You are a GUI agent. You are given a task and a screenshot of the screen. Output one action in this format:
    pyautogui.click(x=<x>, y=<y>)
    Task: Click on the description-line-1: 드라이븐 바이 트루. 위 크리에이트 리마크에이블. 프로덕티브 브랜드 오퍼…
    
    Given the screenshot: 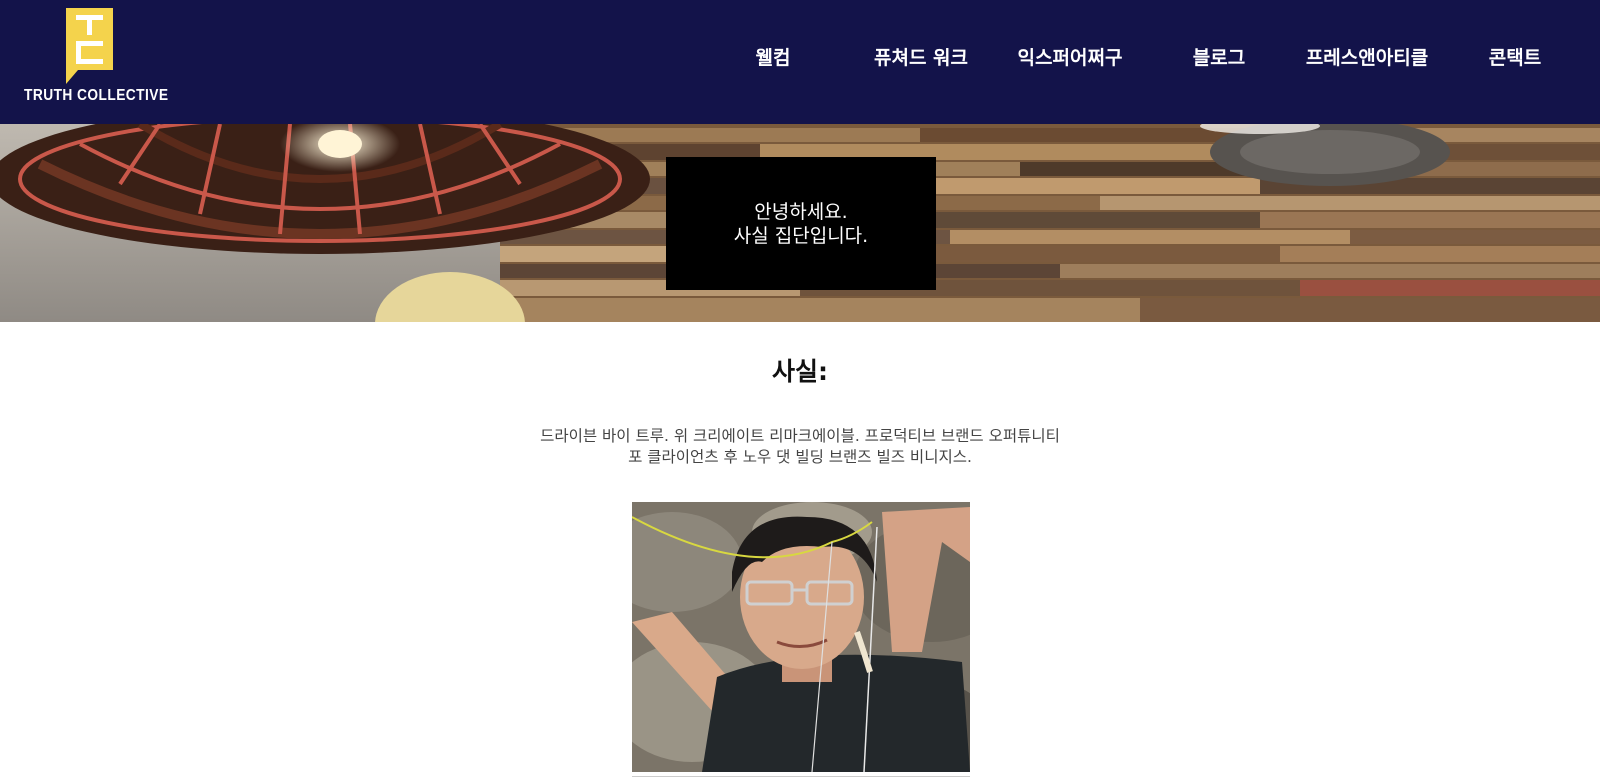 What is the action you would take?
    pyautogui.click(x=800, y=436)
    